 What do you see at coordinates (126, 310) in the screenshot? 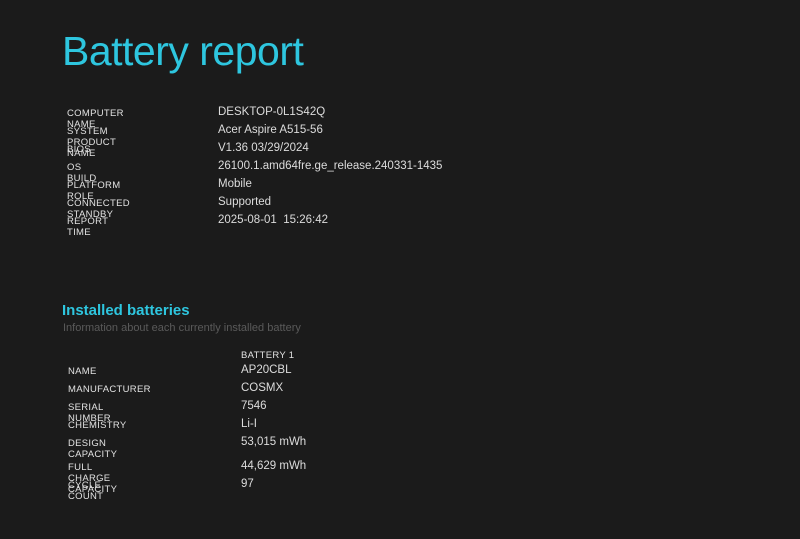
I see `installed-batteries-heading: Installed batteries` at bounding box center [126, 310].